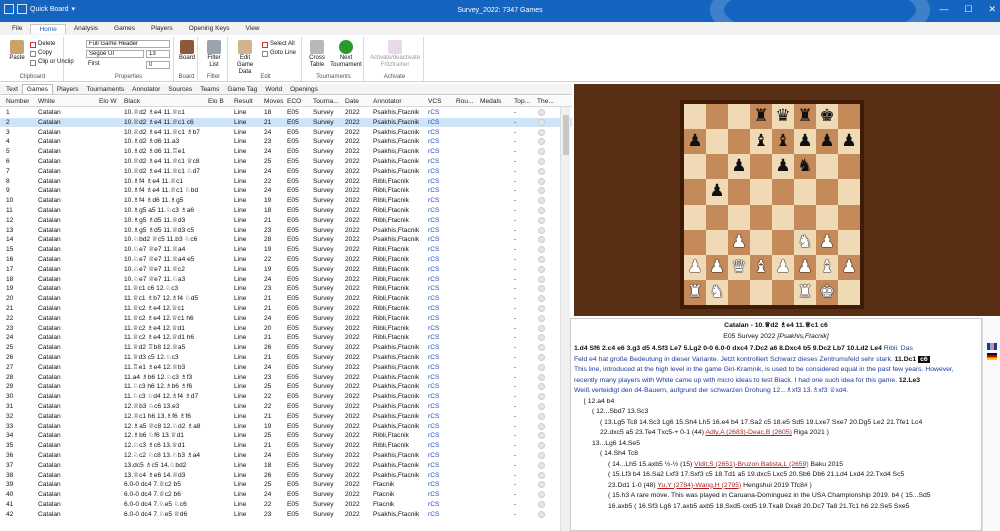 Image resolution: width=1000 pixels, height=531 pixels. Describe the element at coordinates (387, 101) in the screenshot. I see `column-header: Annotator` at that location.